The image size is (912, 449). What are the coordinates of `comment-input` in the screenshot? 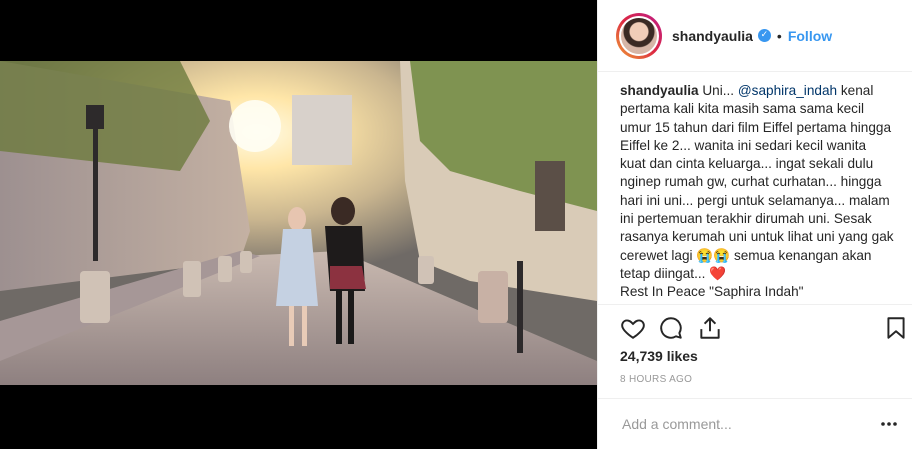 It's located at (747, 424).